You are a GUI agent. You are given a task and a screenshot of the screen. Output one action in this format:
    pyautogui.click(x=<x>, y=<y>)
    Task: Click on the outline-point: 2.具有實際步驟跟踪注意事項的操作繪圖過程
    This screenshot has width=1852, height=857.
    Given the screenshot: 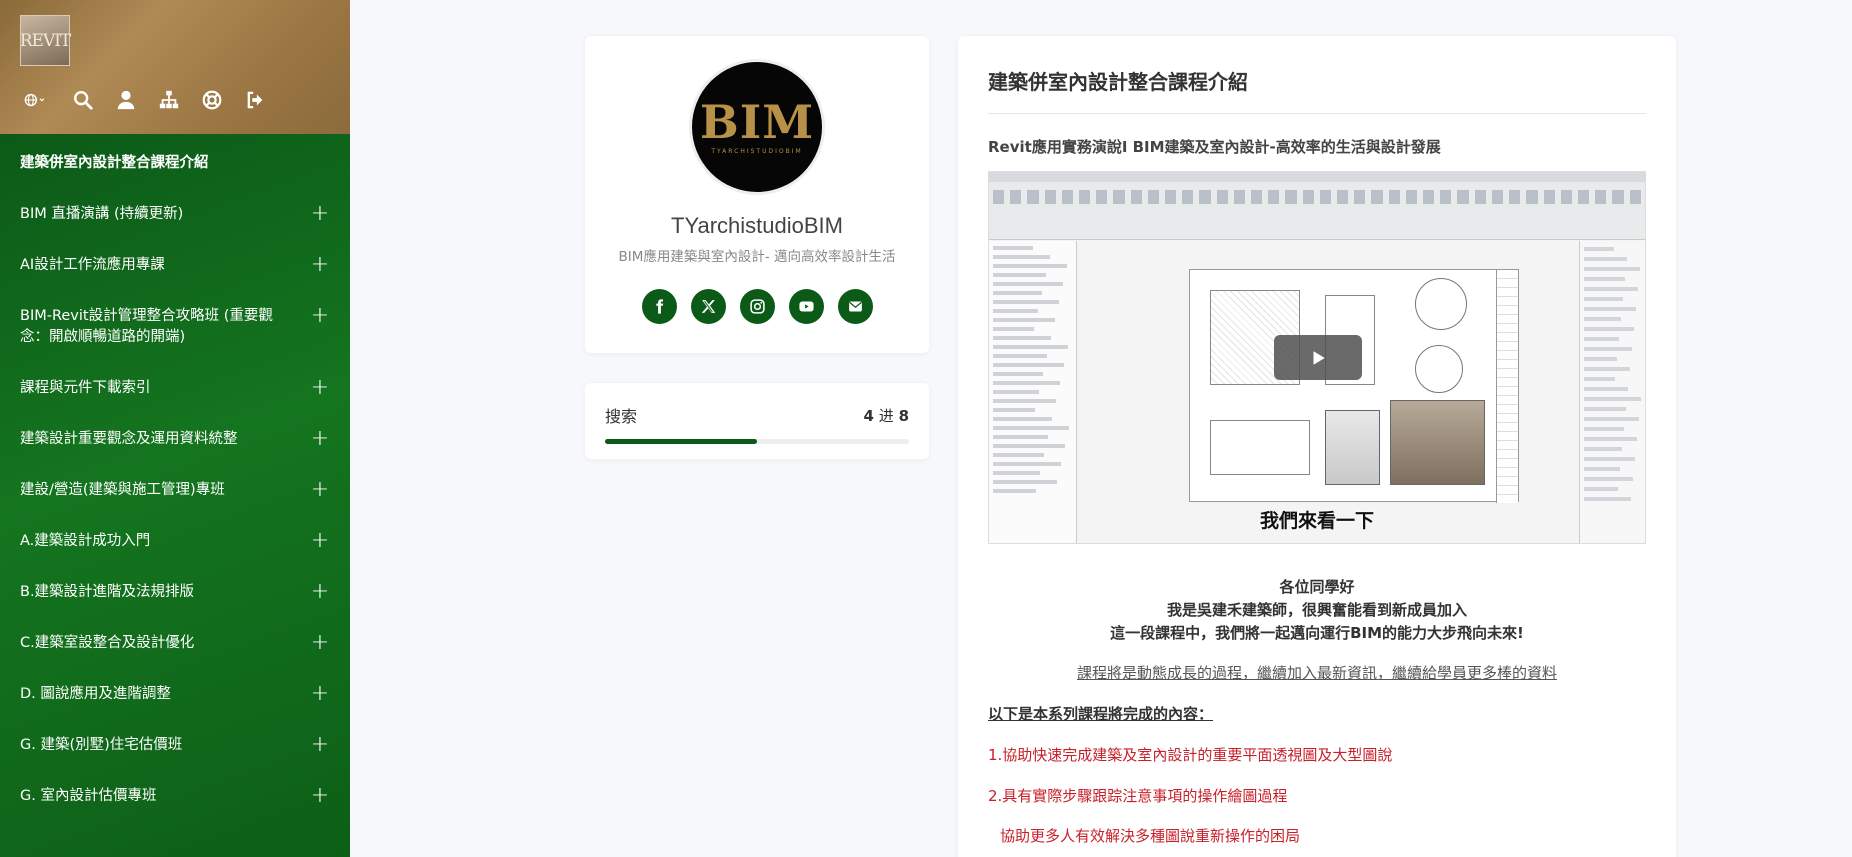 What is the action you would take?
    pyautogui.click(x=1138, y=796)
    